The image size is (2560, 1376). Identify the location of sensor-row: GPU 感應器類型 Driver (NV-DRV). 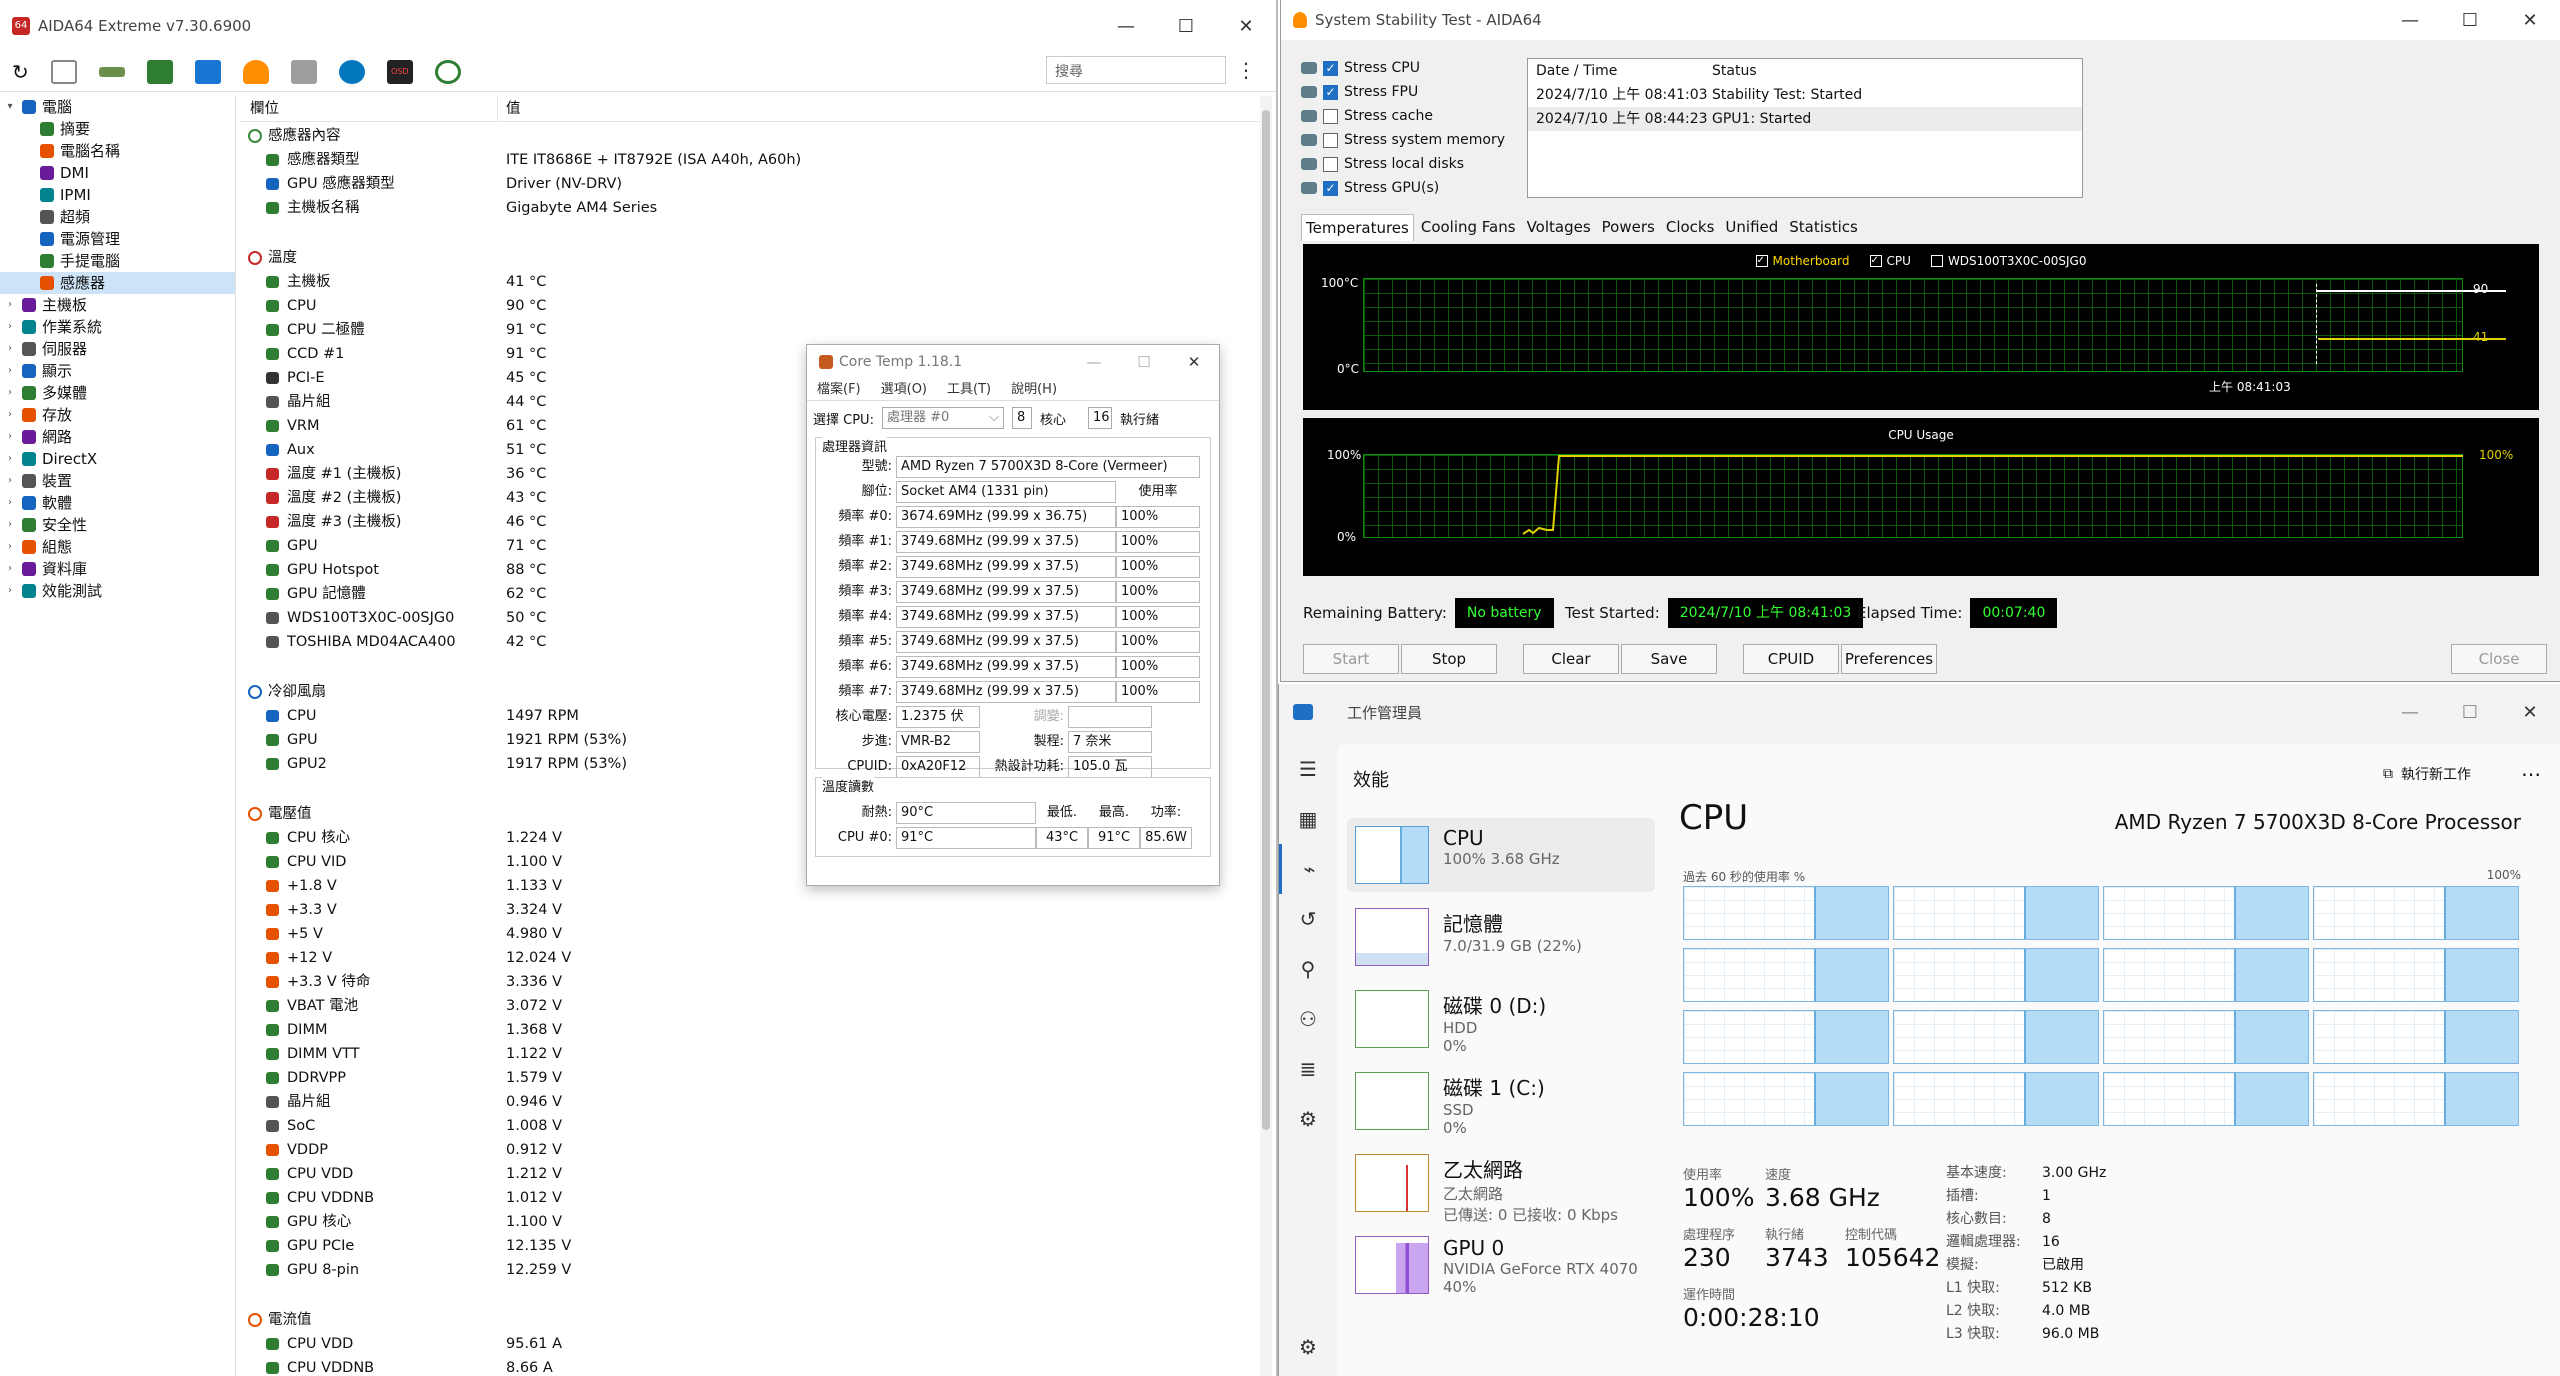
(750, 184).